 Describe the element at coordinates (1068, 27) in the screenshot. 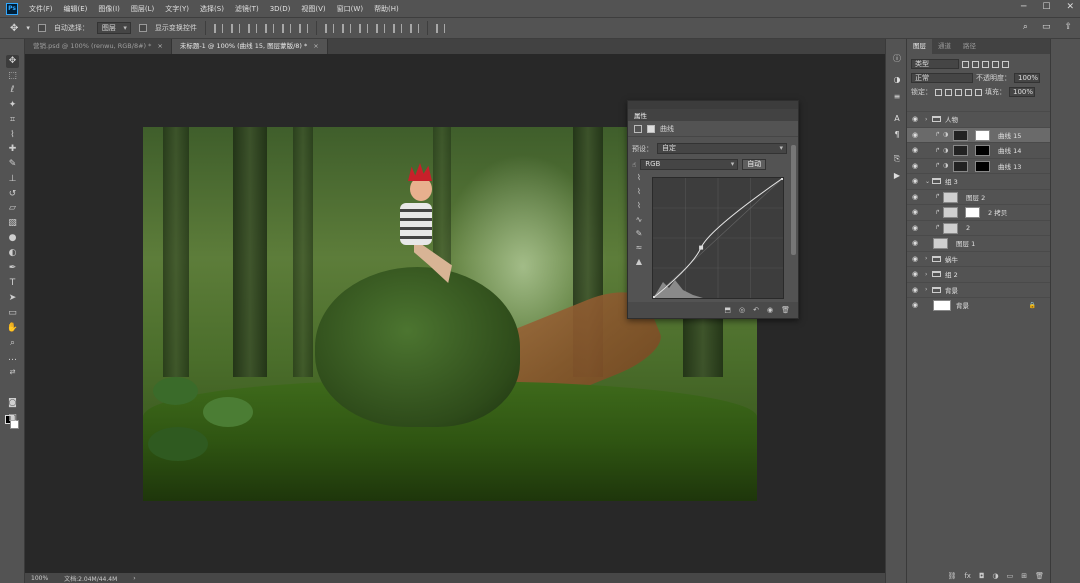

I see `share-icon: ⇪` at that location.